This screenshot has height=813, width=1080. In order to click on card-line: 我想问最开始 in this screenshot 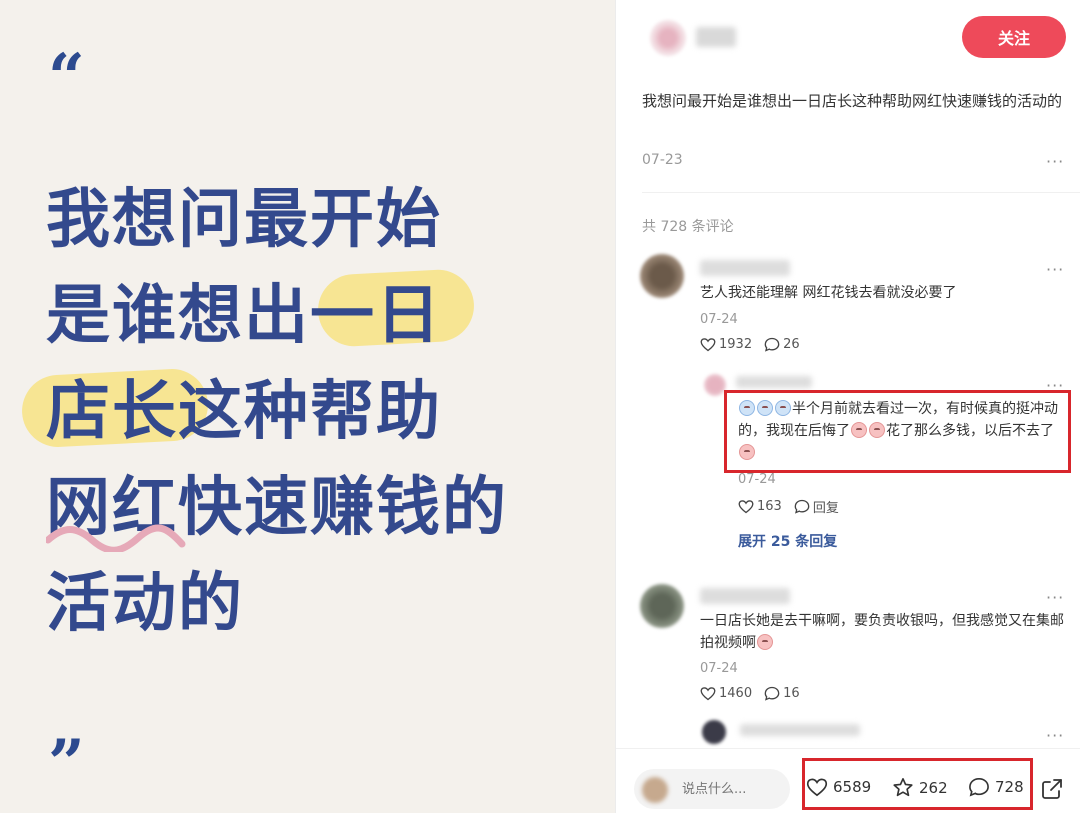, I will do `click(244, 220)`.